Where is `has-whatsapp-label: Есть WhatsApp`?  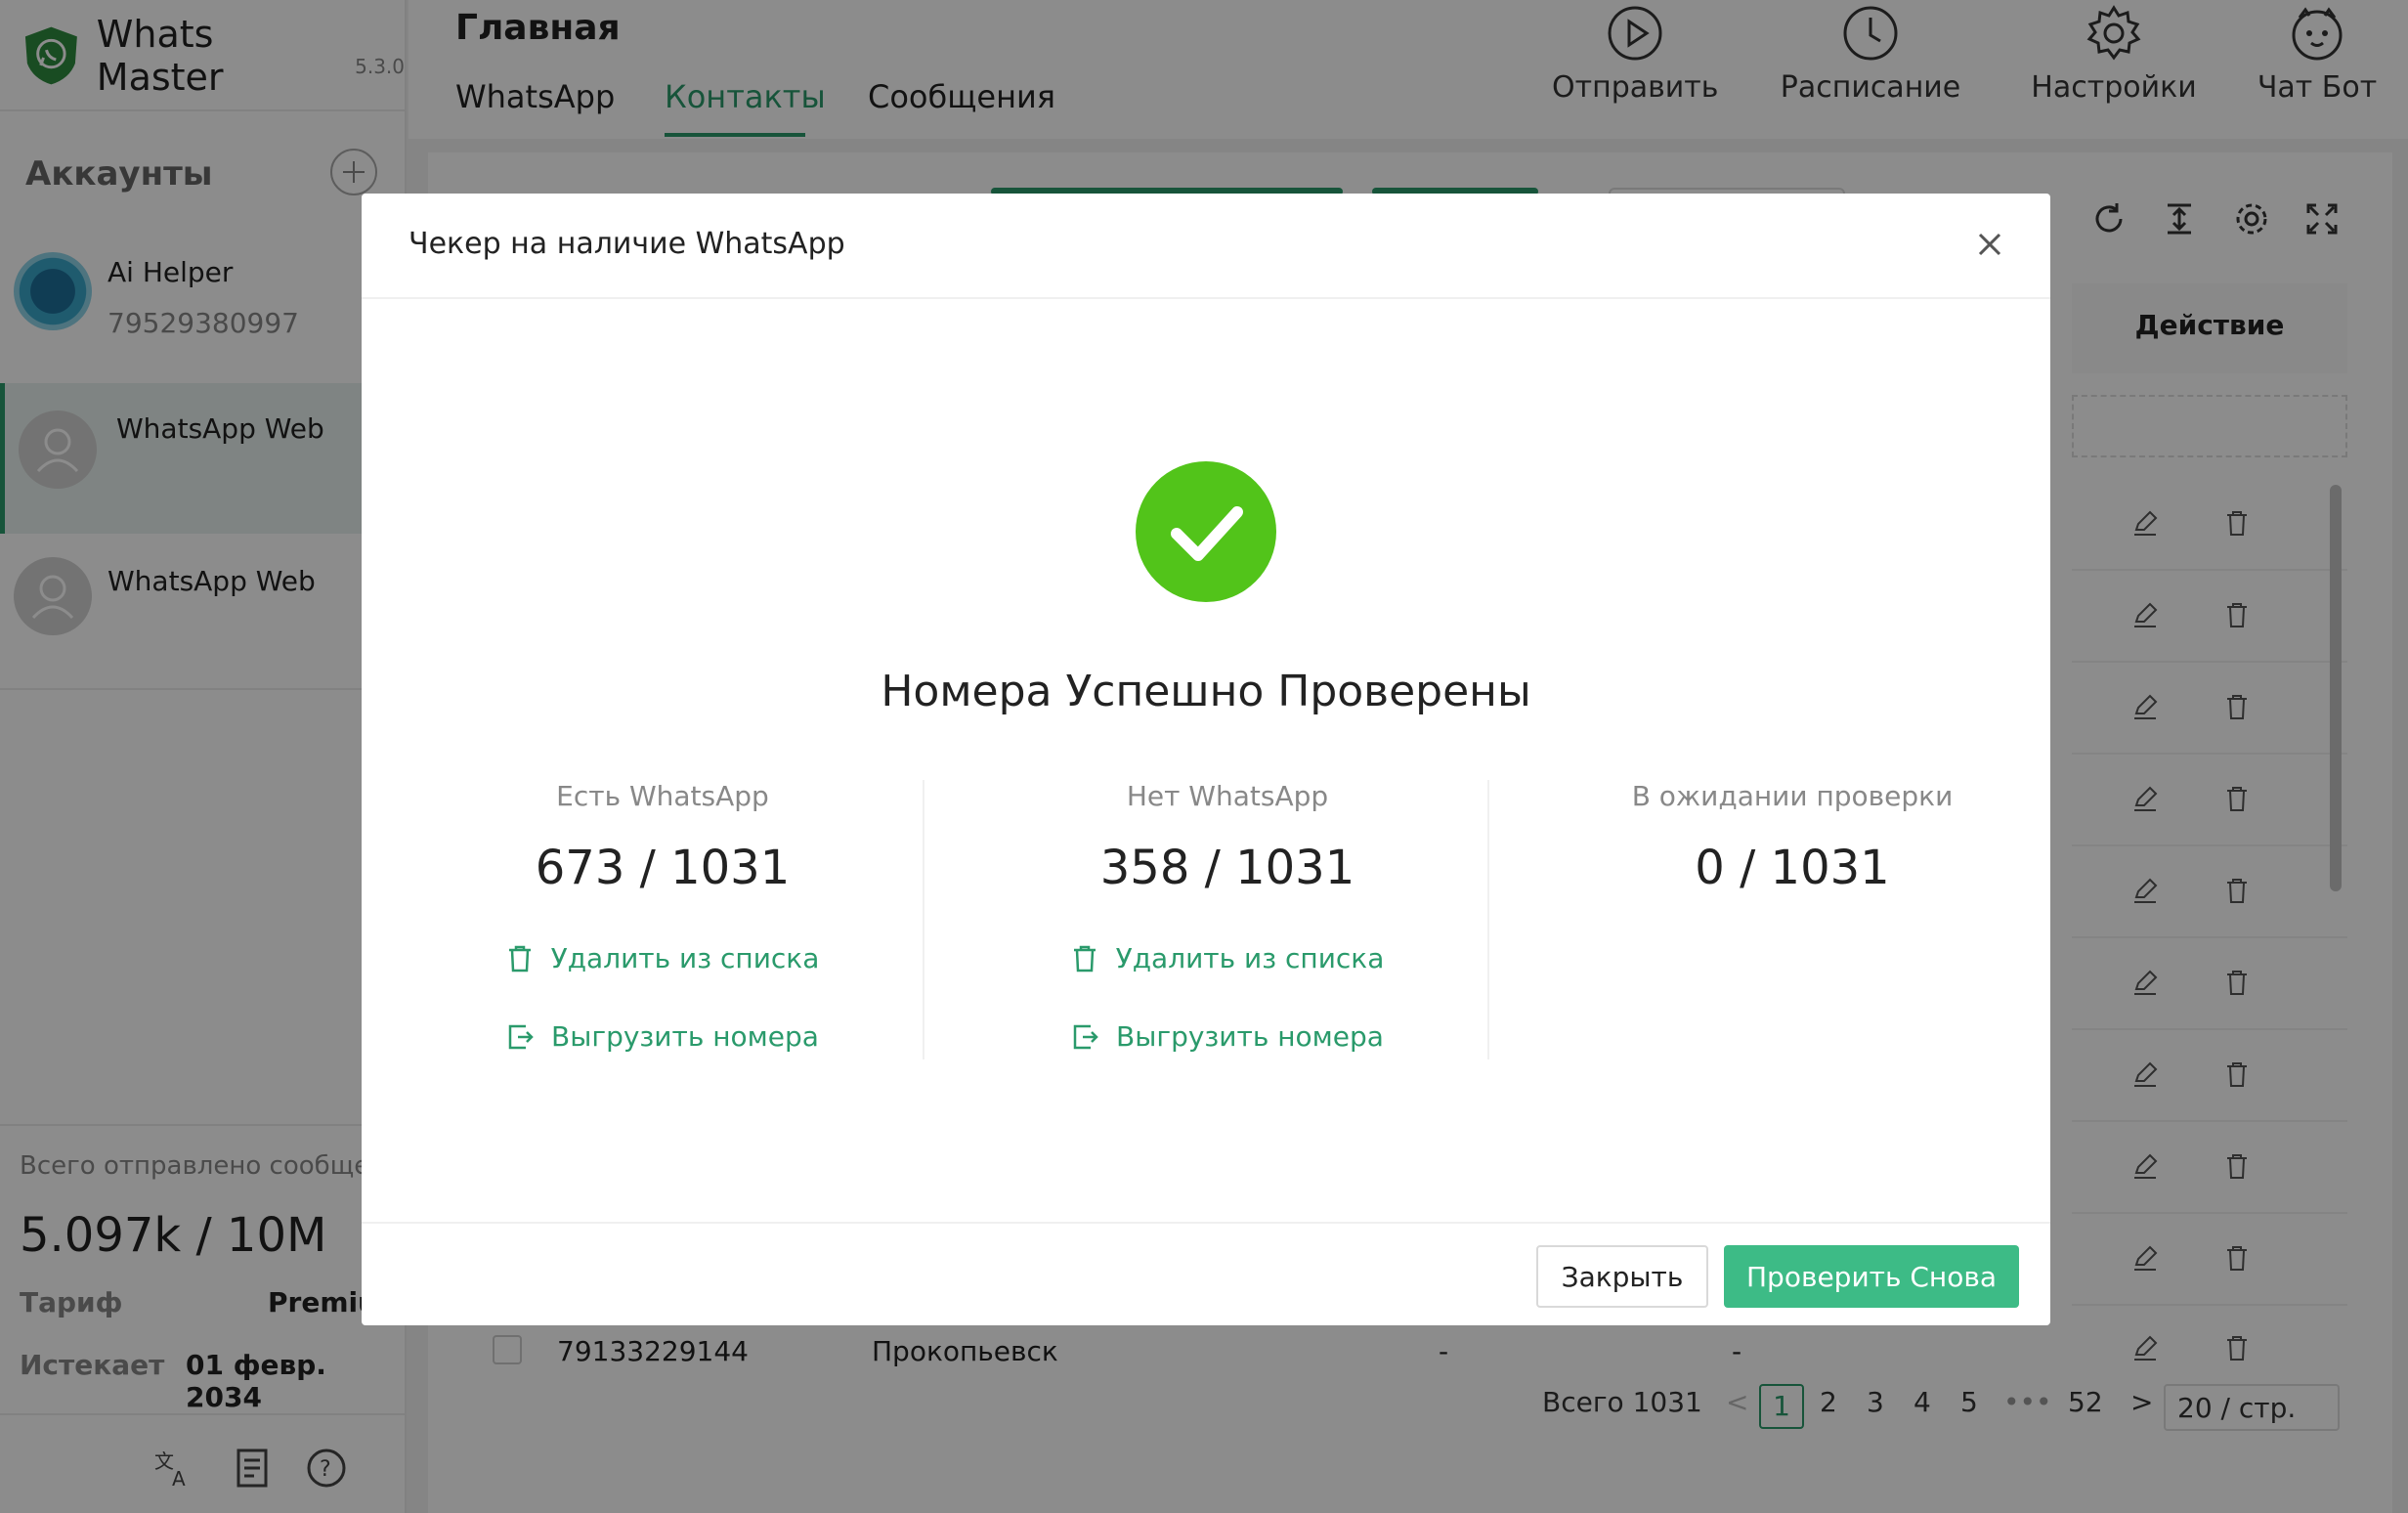
has-whatsapp-label: Есть WhatsApp is located at coordinates (662, 796).